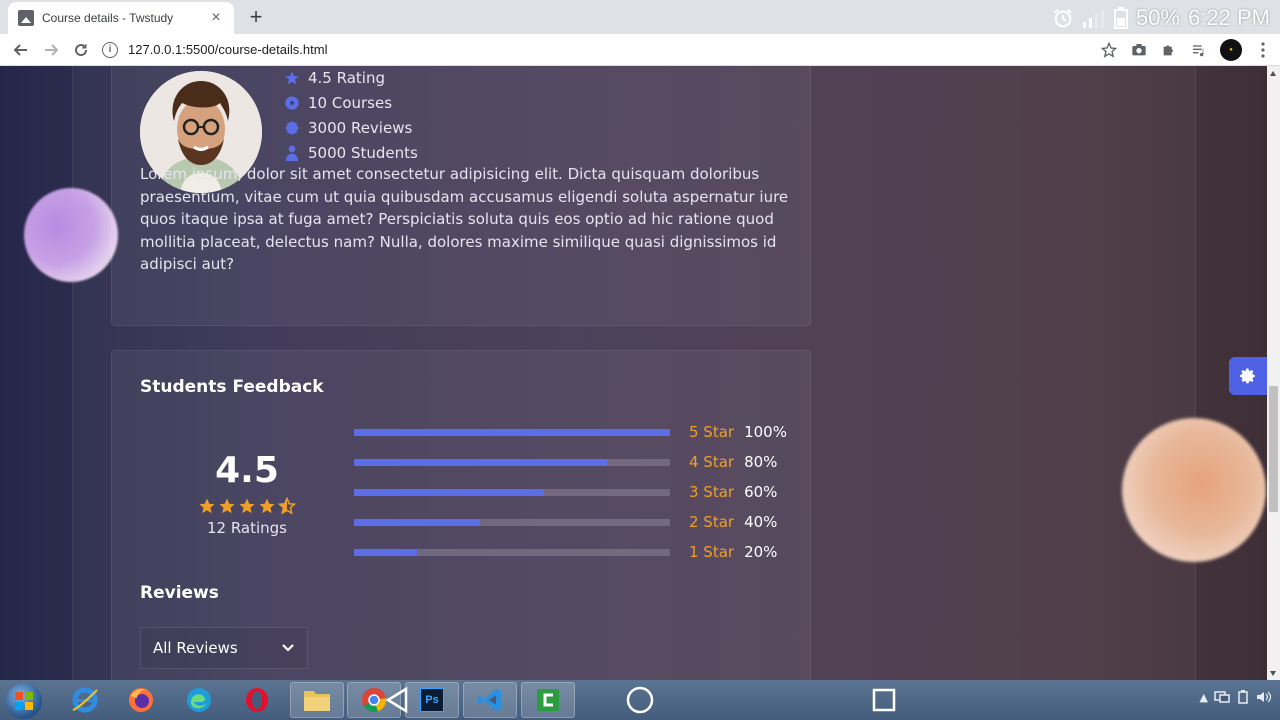  What do you see at coordinates (765, 432) in the screenshot?
I see `rating-percent: 100%` at bounding box center [765, 432].